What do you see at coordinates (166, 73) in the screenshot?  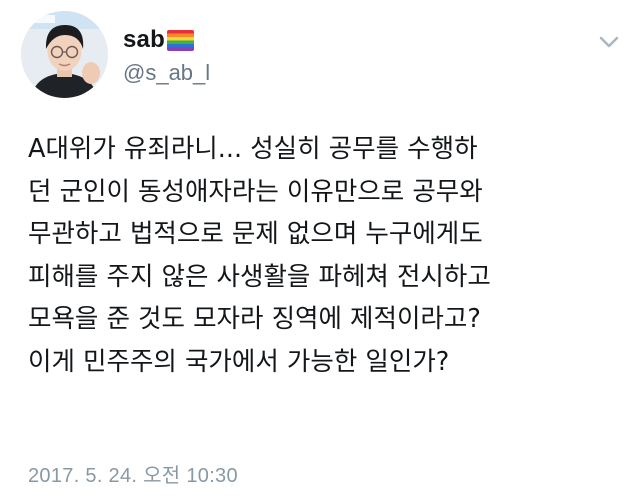 I see `author-handle: @s_ab_l` at bounding box center [166, 73].